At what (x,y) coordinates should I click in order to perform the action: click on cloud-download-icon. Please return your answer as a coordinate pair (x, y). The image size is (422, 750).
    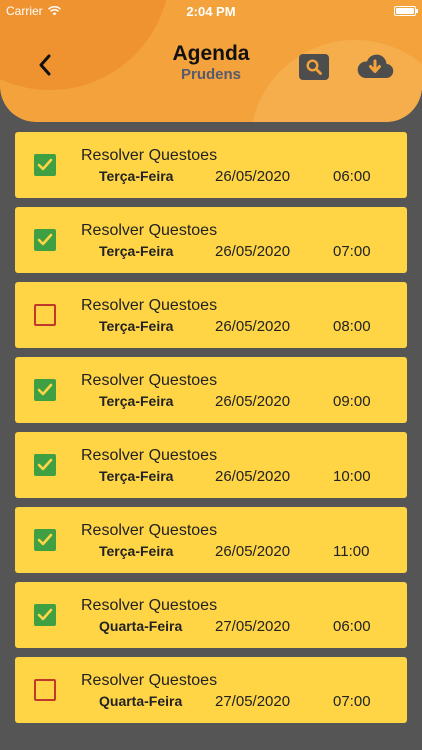
    Looking at the image, I should click on (375, 66).